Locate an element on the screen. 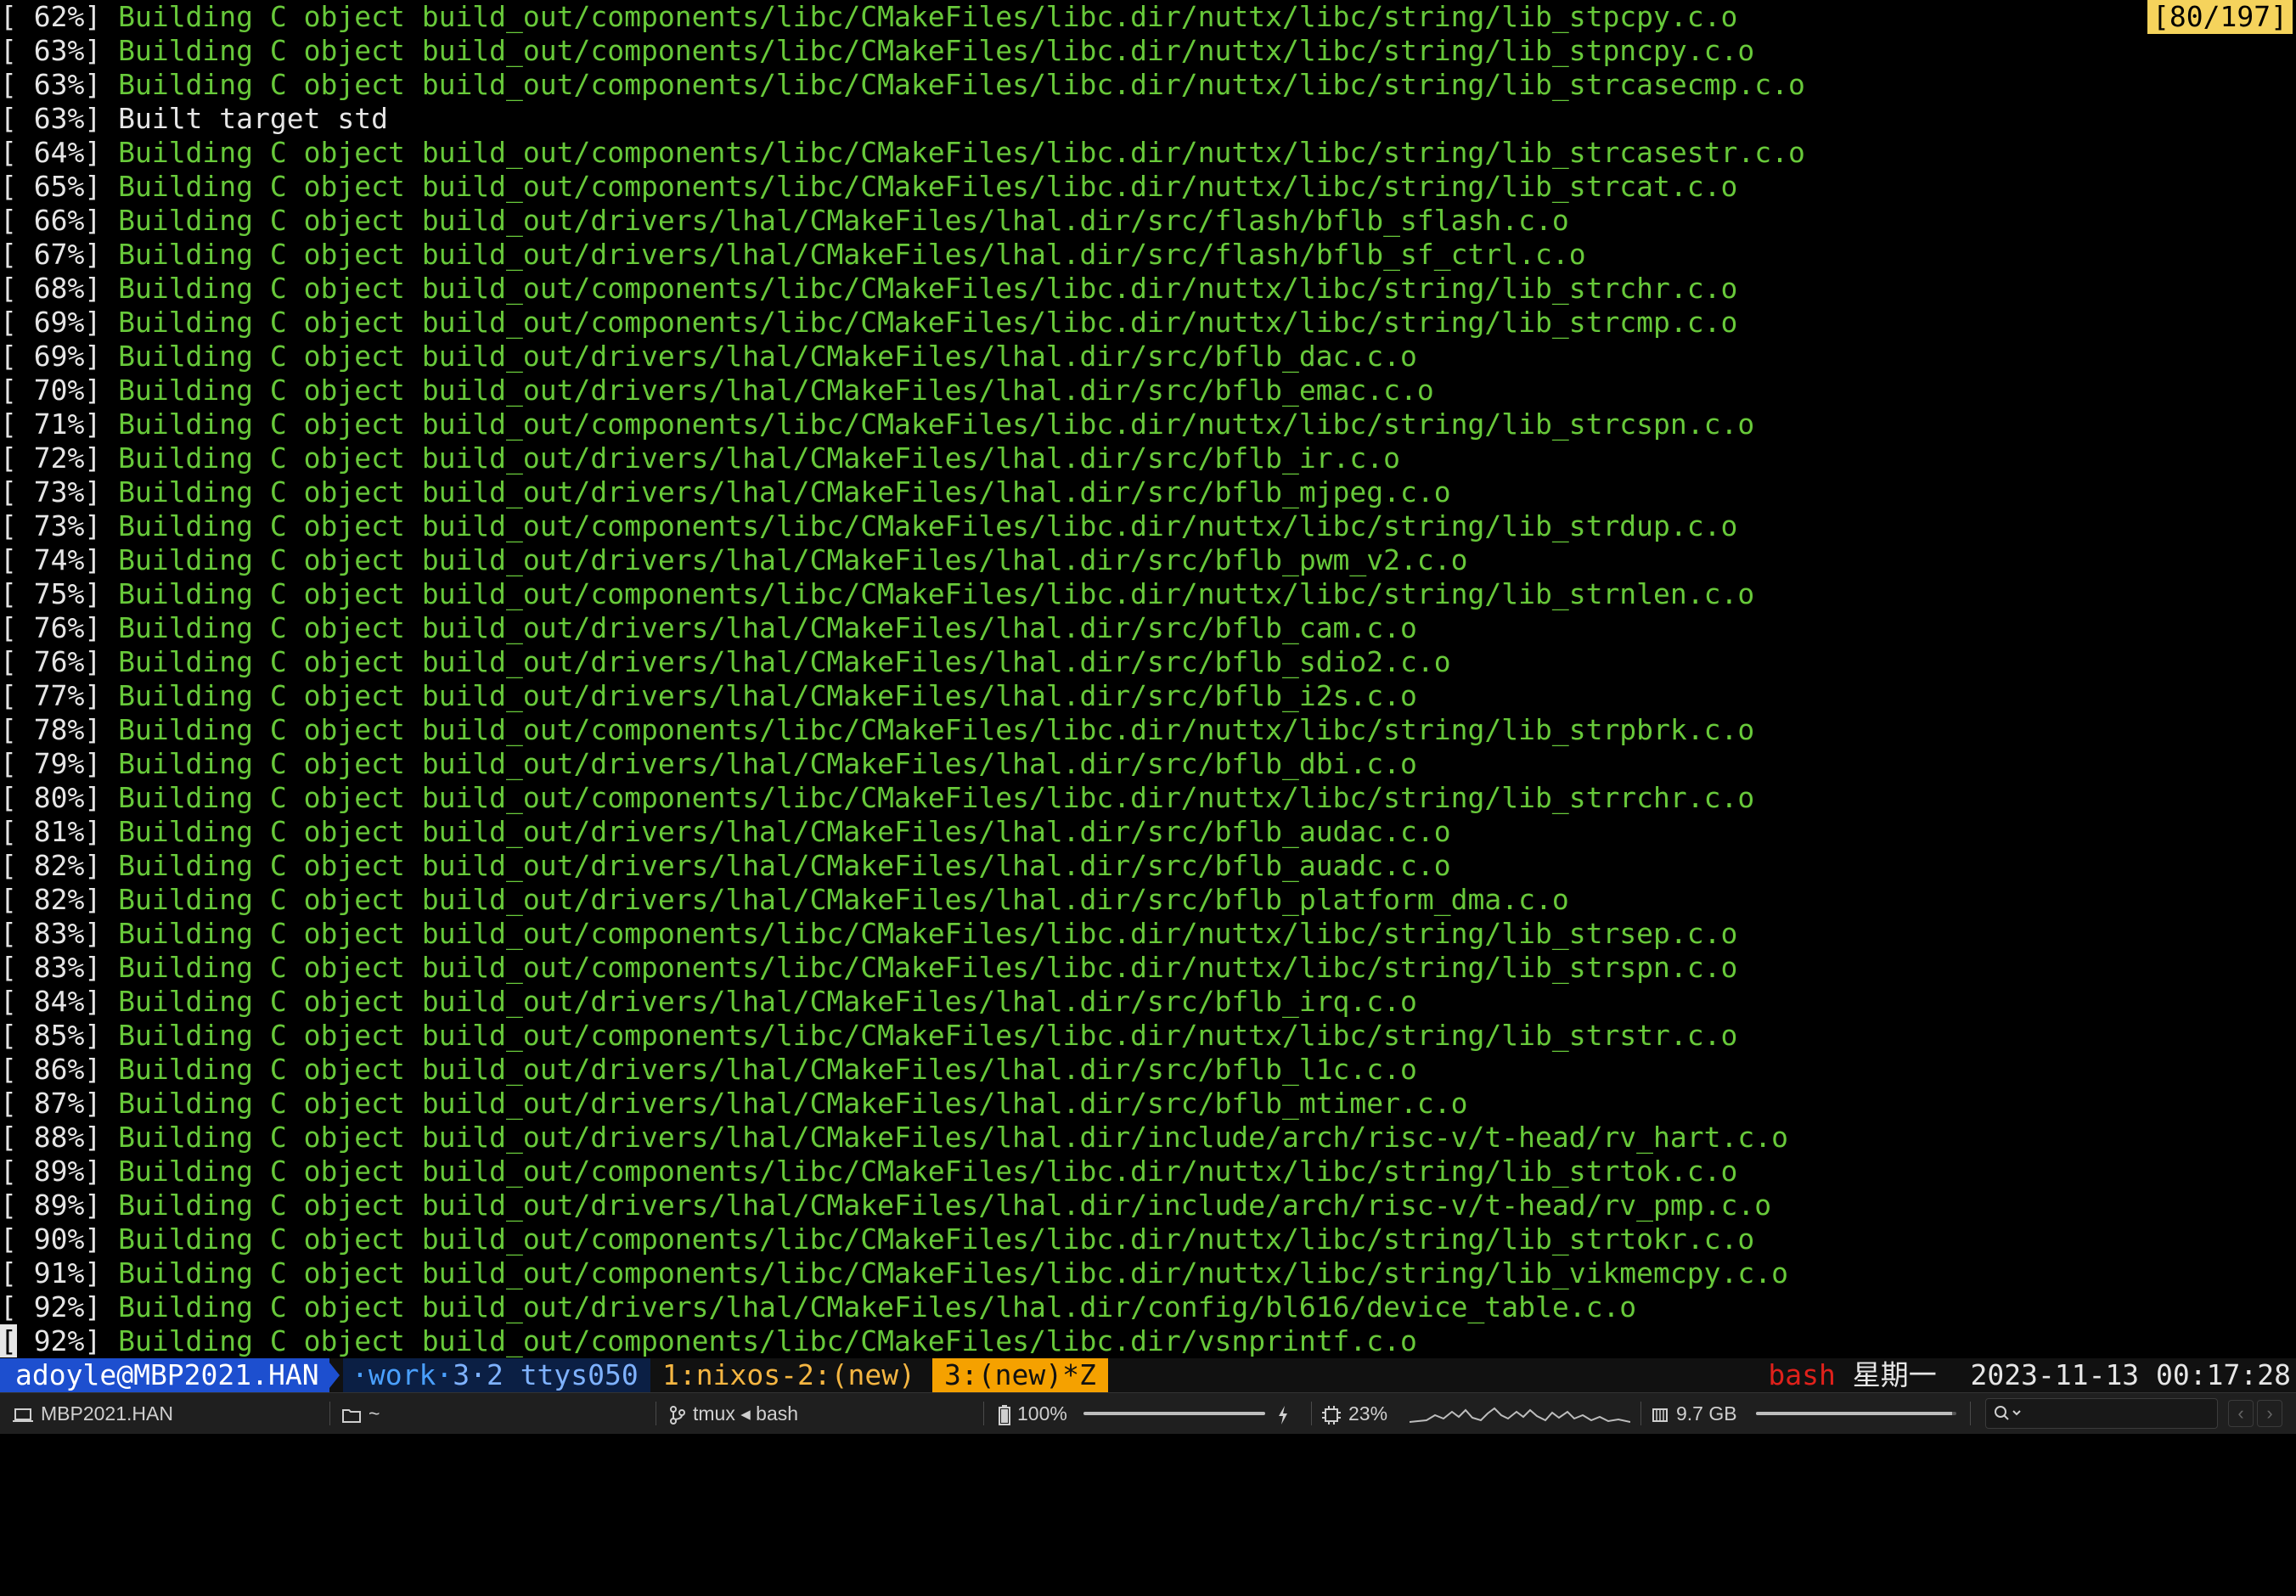  build-progress-percent: [ 84%] is located at coordinates (51, 1001).